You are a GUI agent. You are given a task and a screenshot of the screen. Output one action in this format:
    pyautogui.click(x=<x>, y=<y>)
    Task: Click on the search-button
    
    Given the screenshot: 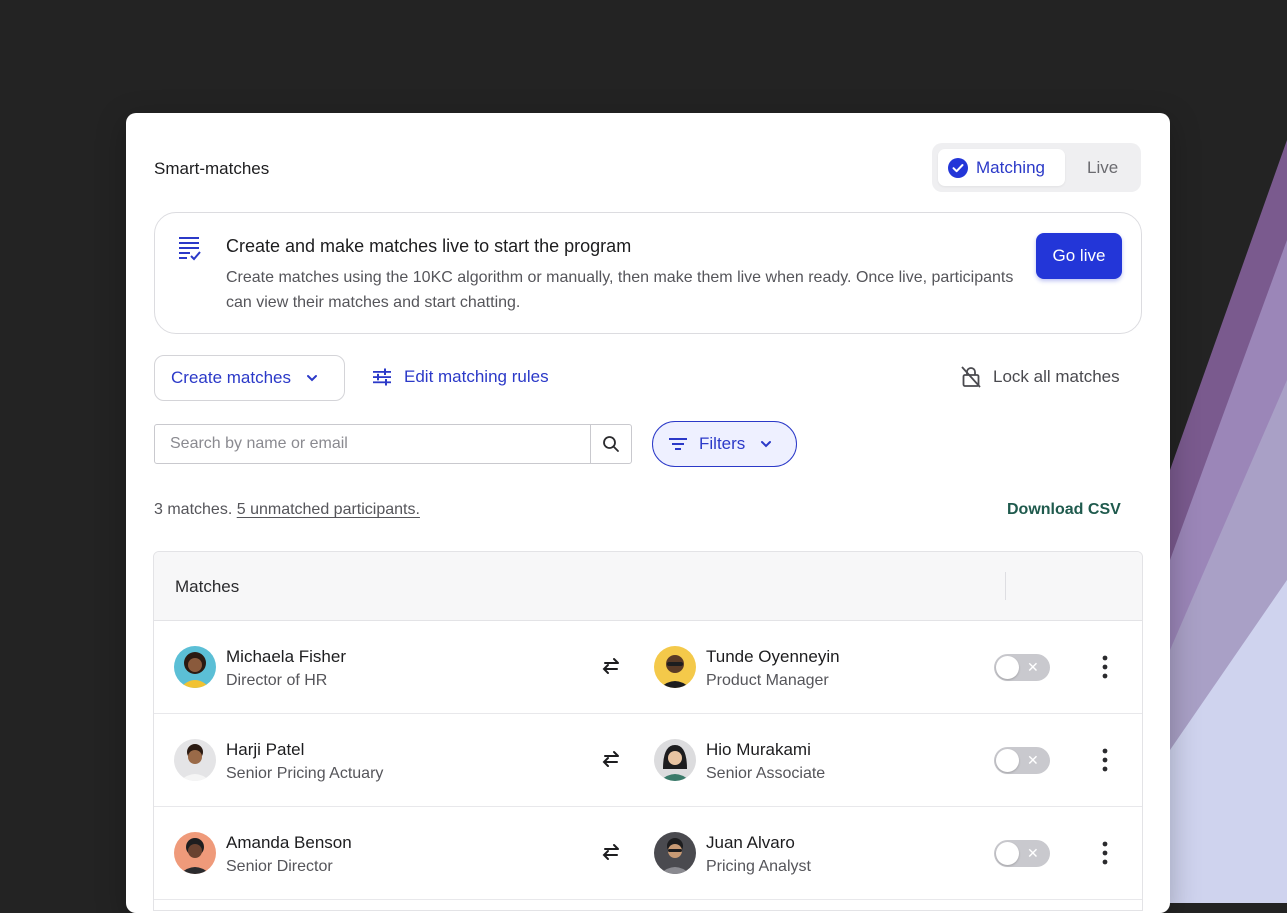 What is the action you would take?
    pyautogui.click(x=610, y=444)
    